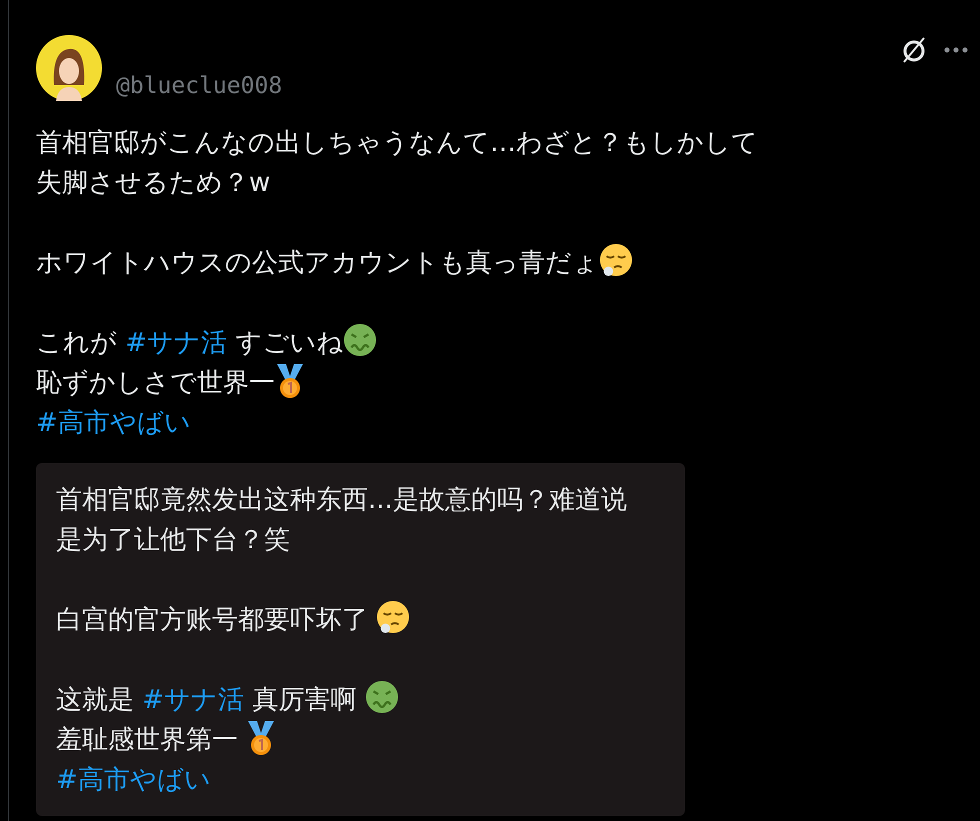 The image size is (980, 821). I want to click on user-handle: @blueclue008, so click(199, 86).